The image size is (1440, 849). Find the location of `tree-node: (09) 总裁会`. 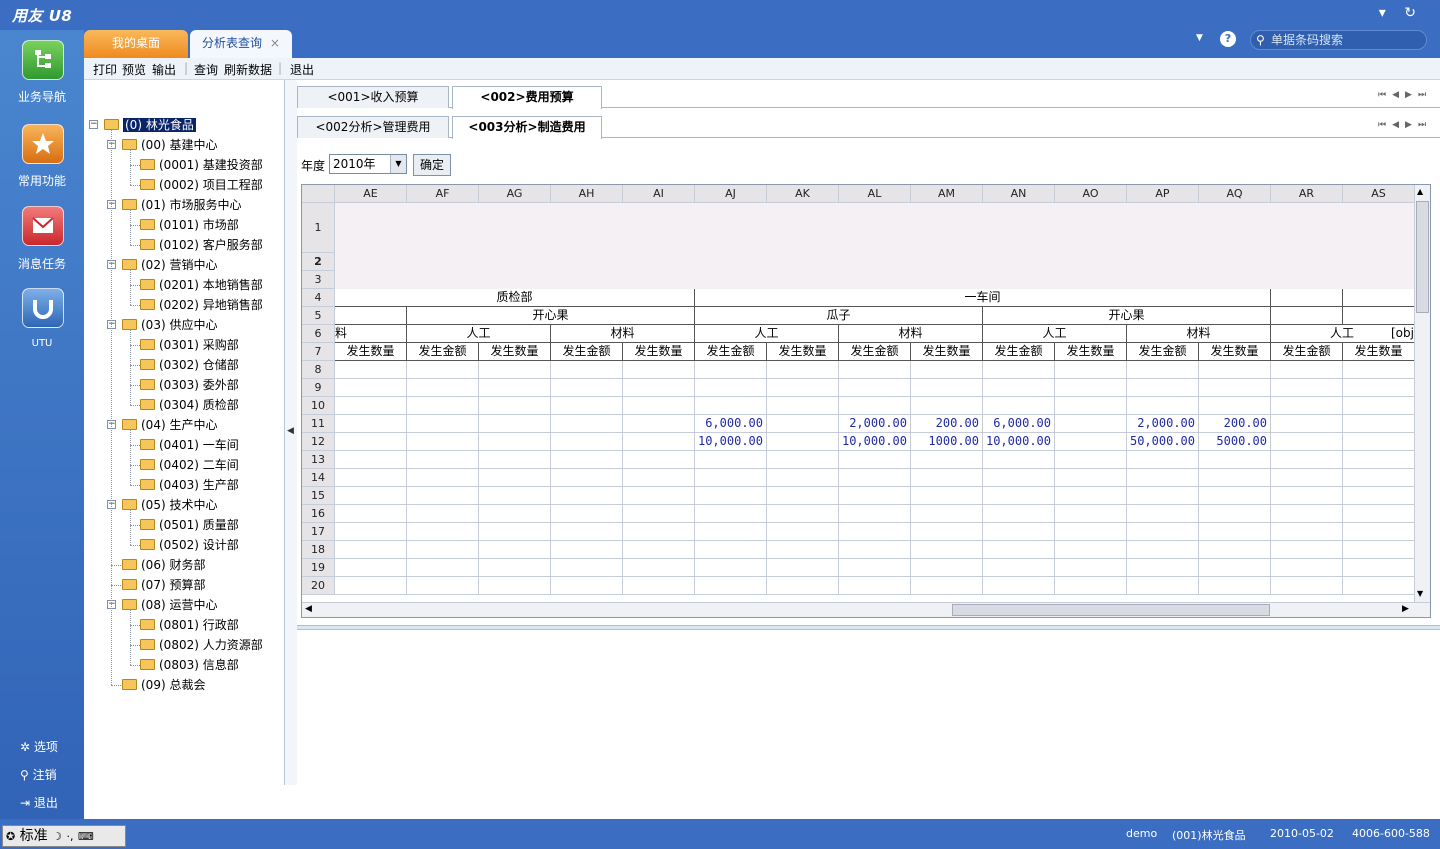

tree-node: (09) 总裁会 is located at coordinates (163, 685).